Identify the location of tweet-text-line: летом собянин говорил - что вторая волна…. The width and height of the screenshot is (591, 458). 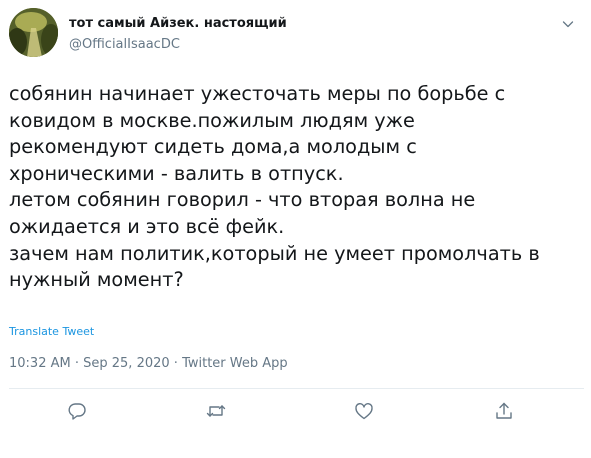
(242, 200).